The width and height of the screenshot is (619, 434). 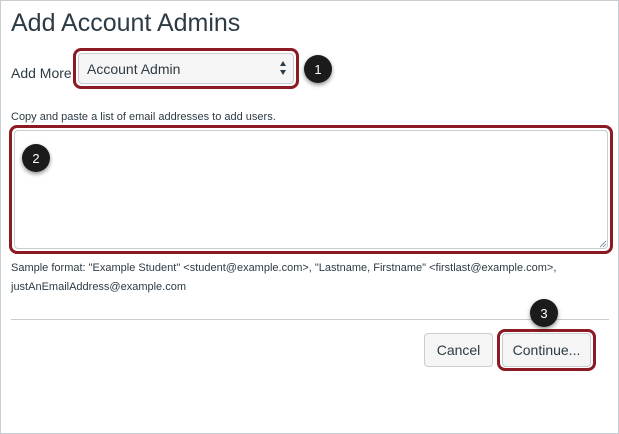 What do you see at coordinates (36, 158) in the screenshot?
I see `step-callout-2: 2` at bounding box center [36, 158].